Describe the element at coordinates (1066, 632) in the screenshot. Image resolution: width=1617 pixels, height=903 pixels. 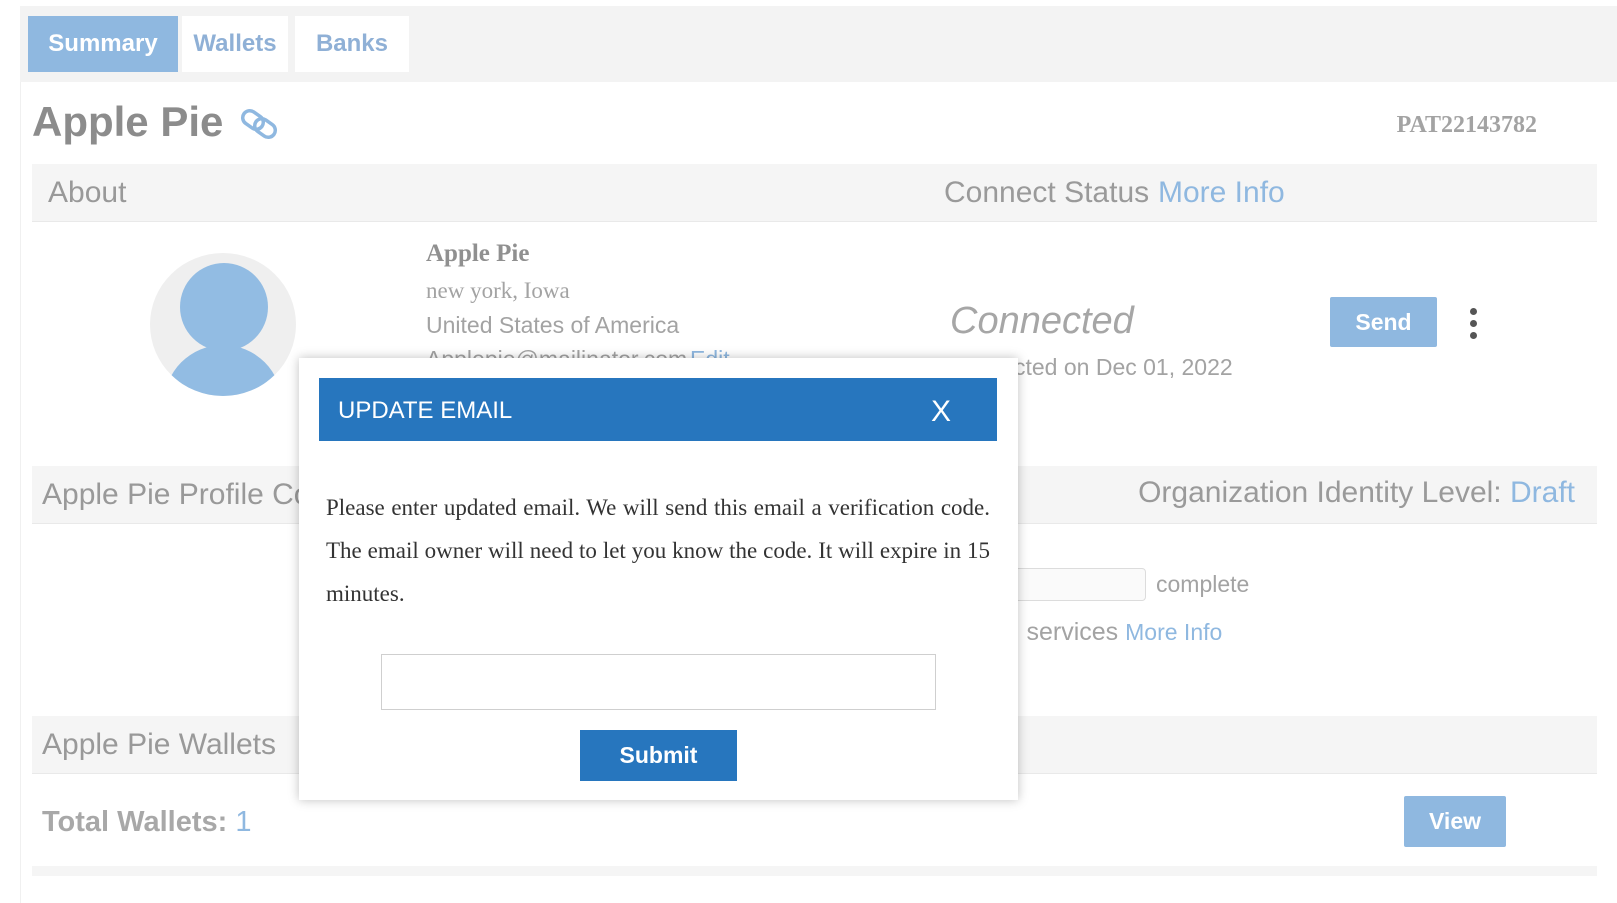
I see `services-label: l services` at that location.